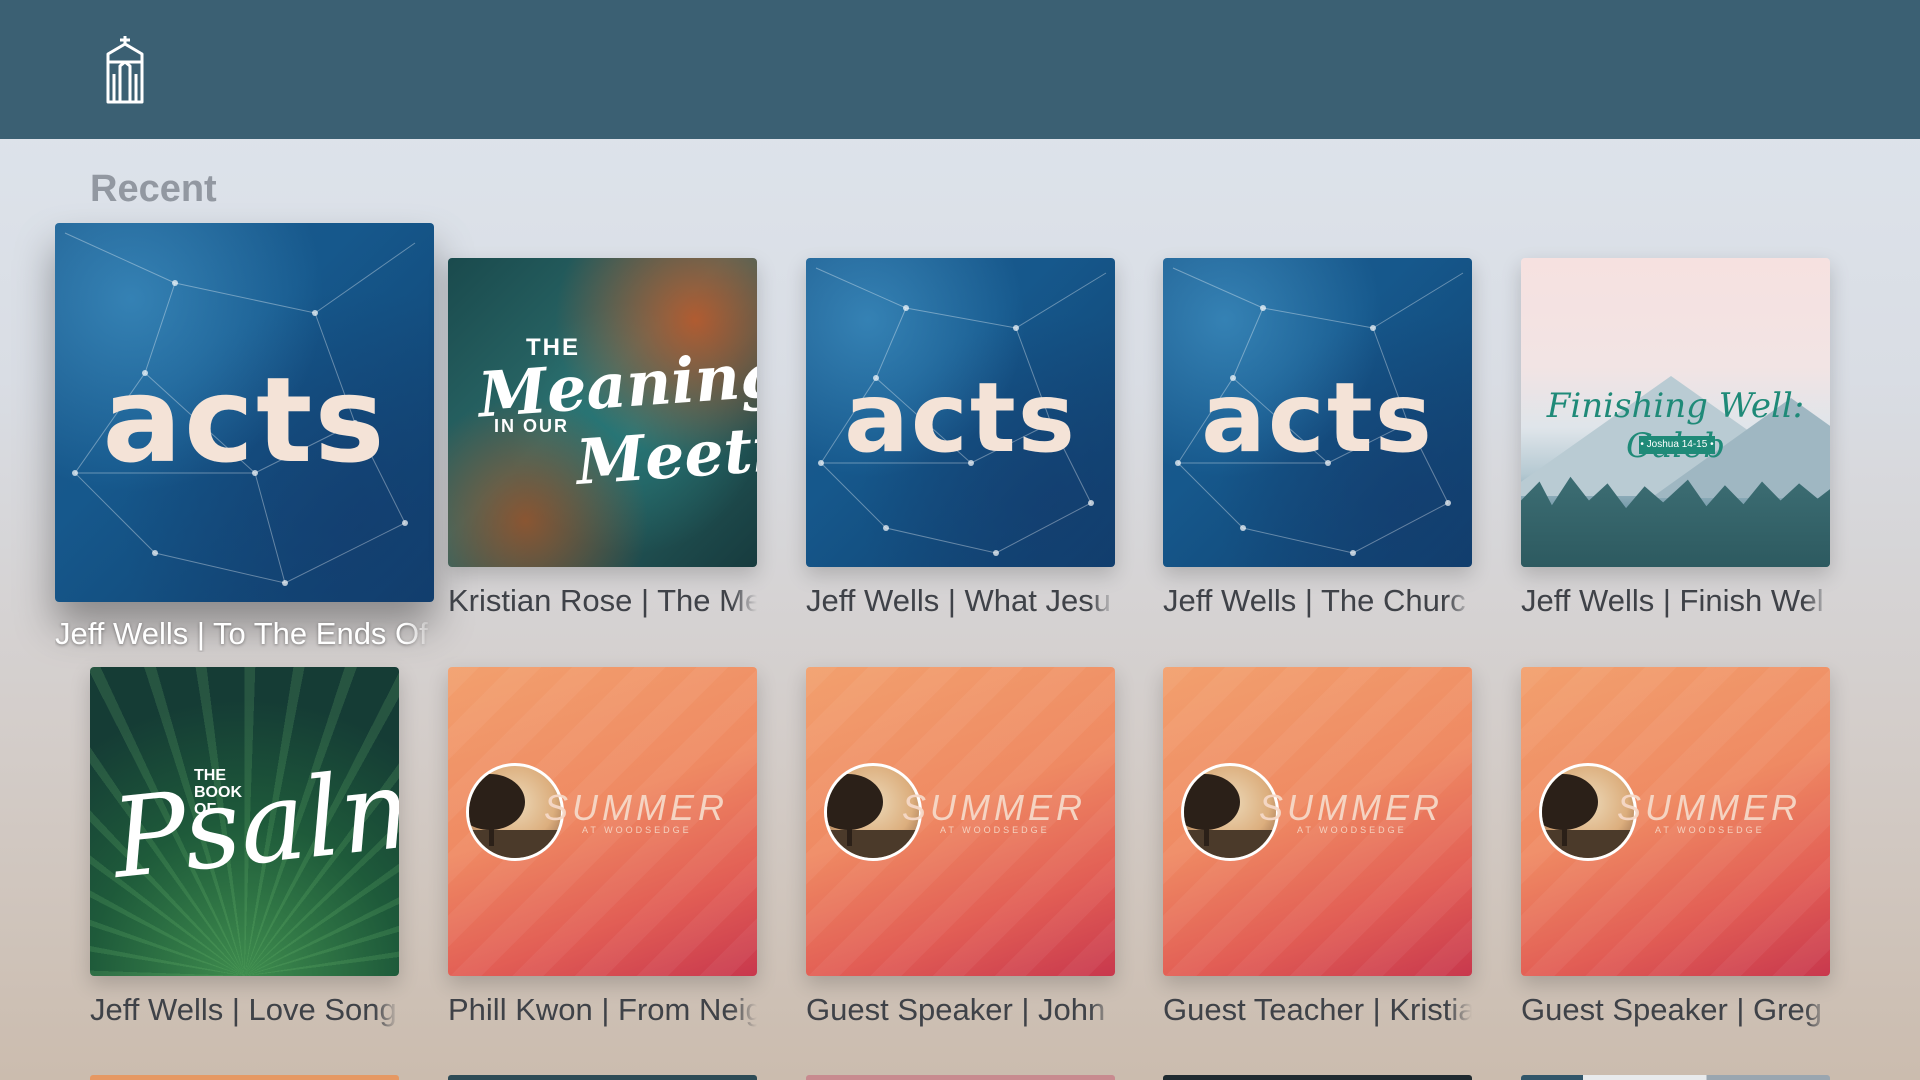 This screenshot has width=1920, height=1080. What do you see at coordinates (1675, 426) in the screenshot?
I see `art-title: Finishing Well: Caleb` at bounding box center [1675, 426].